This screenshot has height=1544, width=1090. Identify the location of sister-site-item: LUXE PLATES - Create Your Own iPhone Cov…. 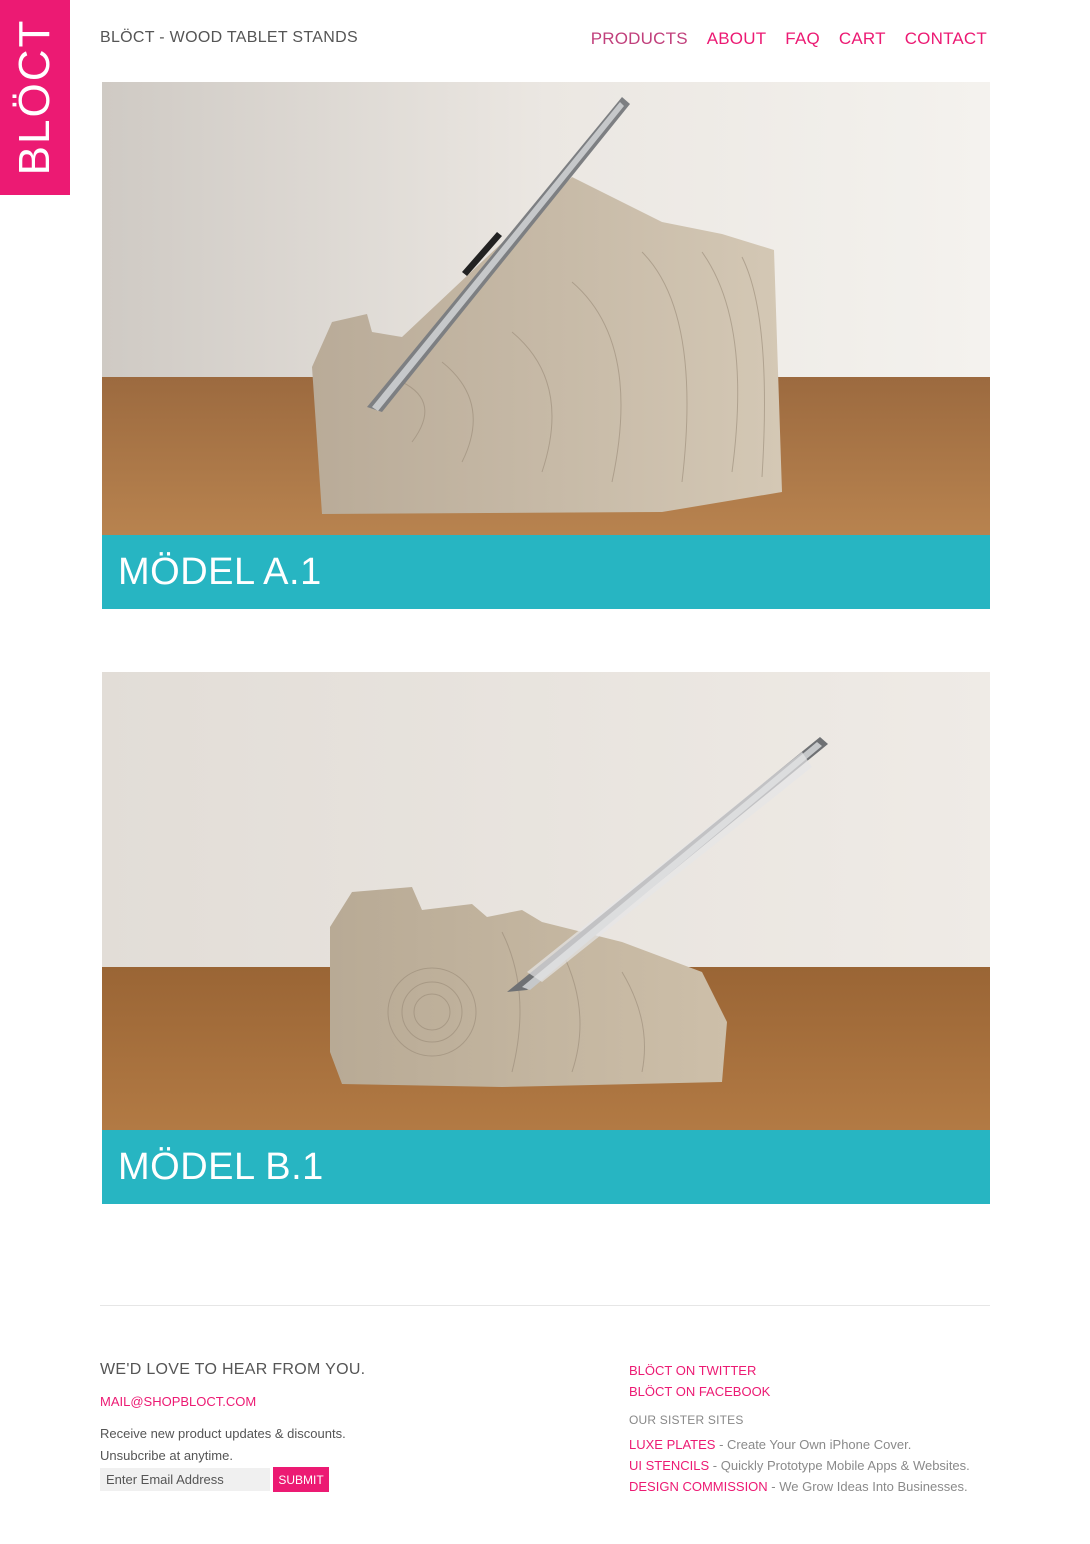
(770, 1444).